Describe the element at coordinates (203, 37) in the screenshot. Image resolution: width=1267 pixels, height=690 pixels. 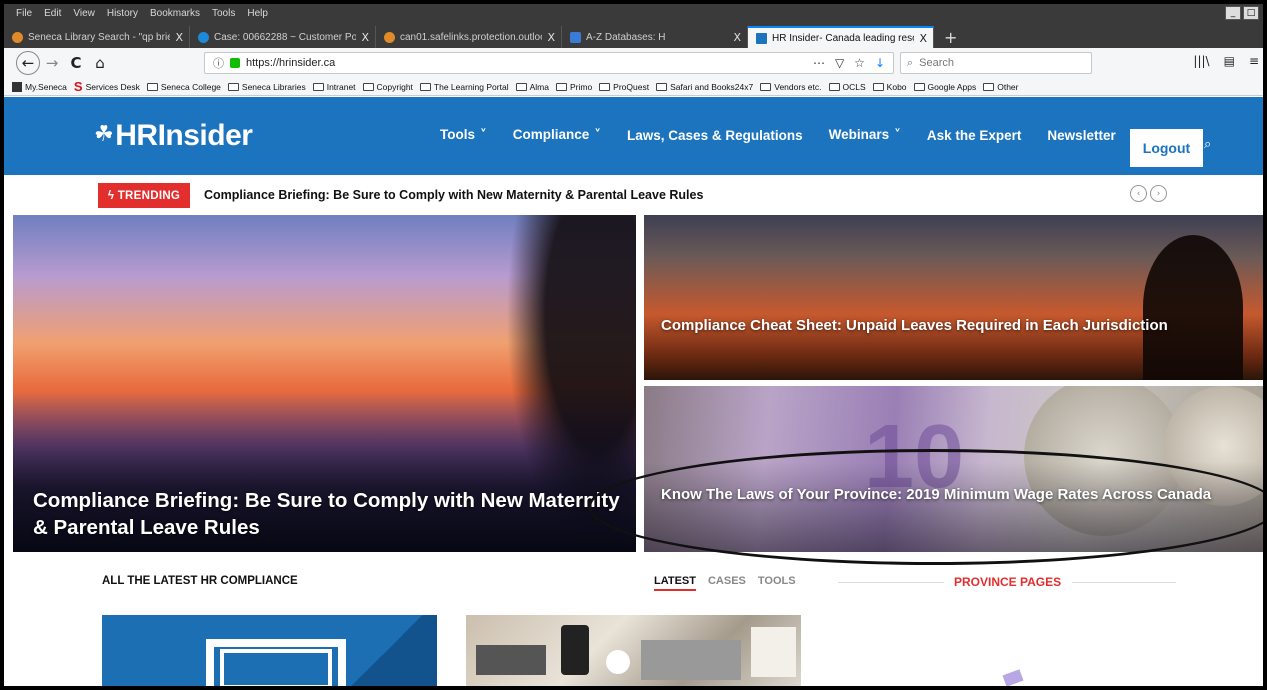
I see `cloud-icon` at that location.